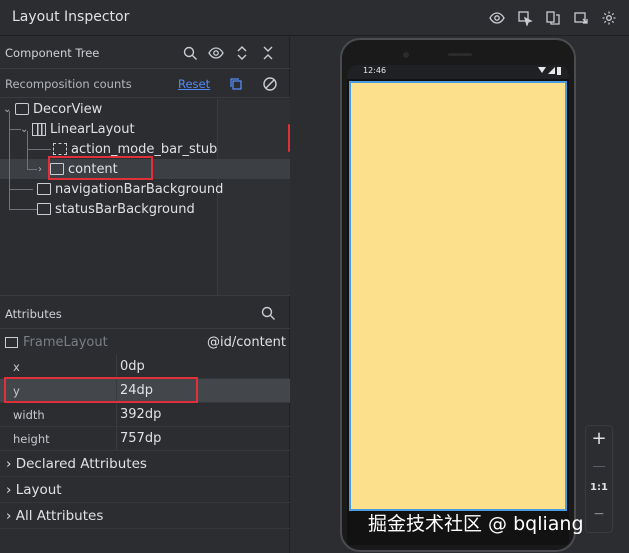 The width and height of the screenshot is (629, 553). What do you see at coordinates (242, 53) in the screenshot?
I see `expand-all-icon` at bounding box center [242, 53].